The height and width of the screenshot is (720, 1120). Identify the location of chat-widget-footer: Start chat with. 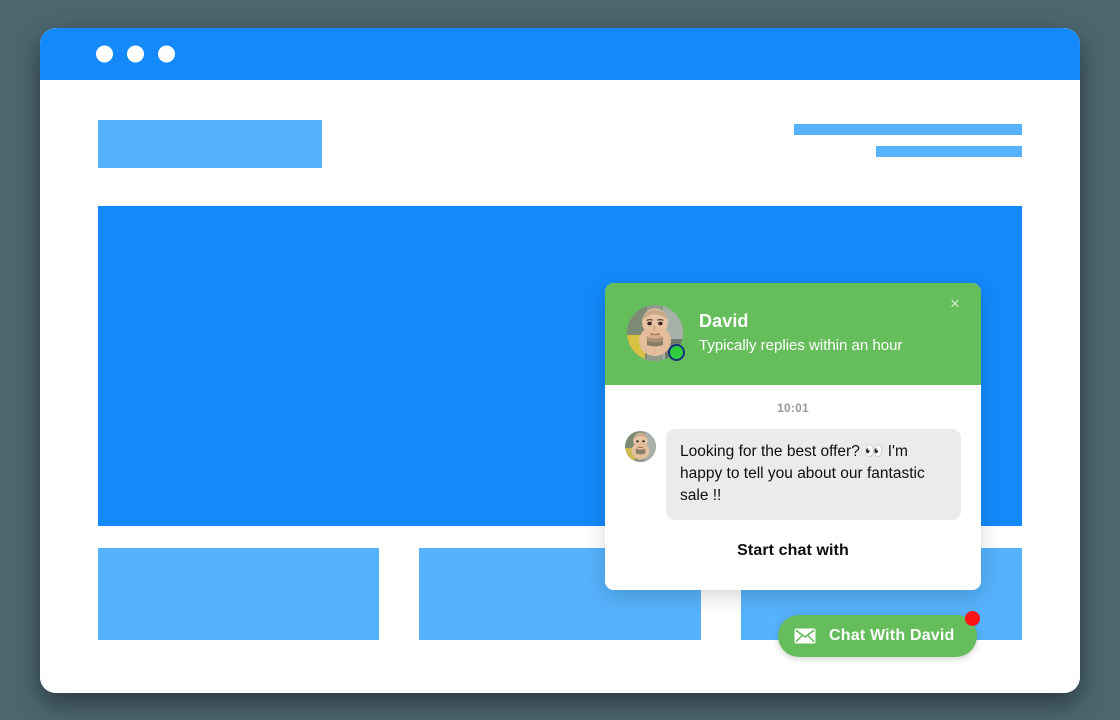
(793, 555).